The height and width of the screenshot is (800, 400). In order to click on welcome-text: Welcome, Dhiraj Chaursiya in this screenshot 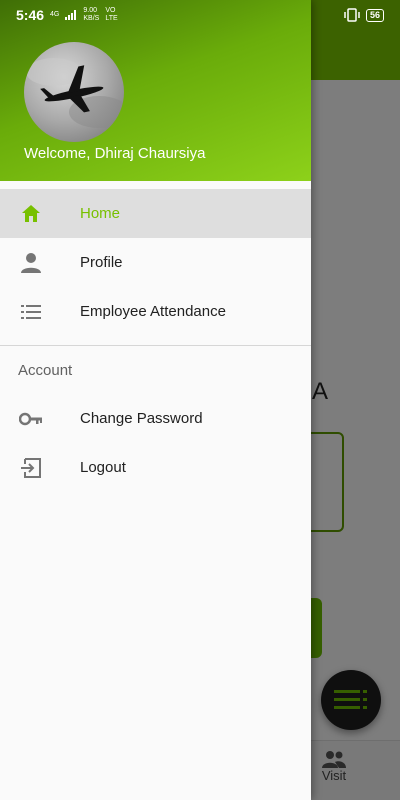, I will do `click(115, 153)`.